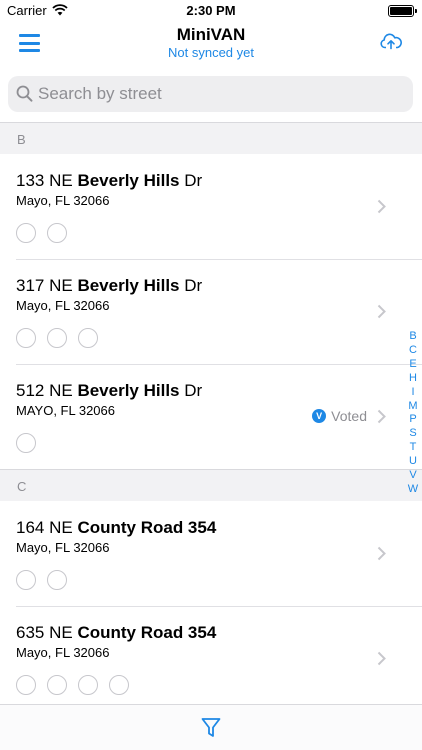  I want to click on index-letter-i: I, so click(413, 393).